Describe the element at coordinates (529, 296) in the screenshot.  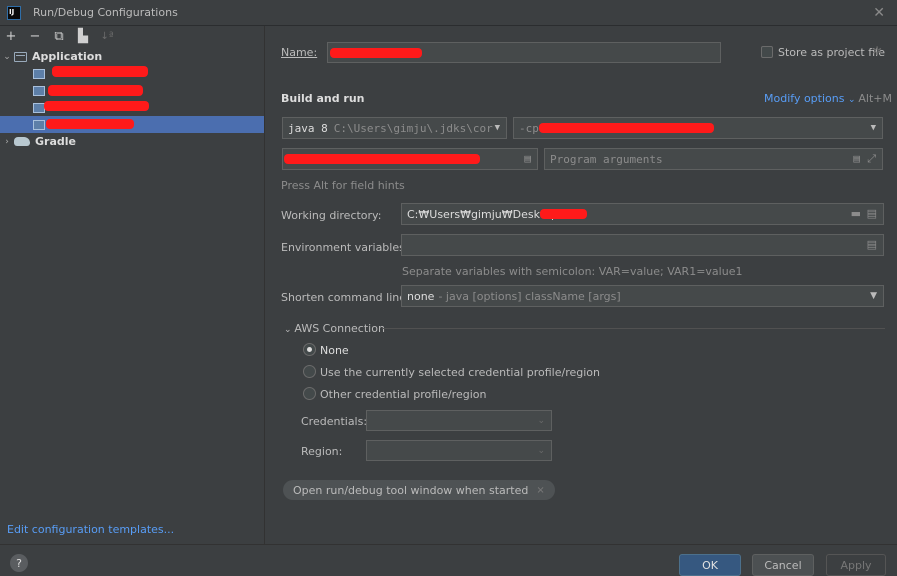
I see `shorten-hint: - java [options] className [args]` at that location.